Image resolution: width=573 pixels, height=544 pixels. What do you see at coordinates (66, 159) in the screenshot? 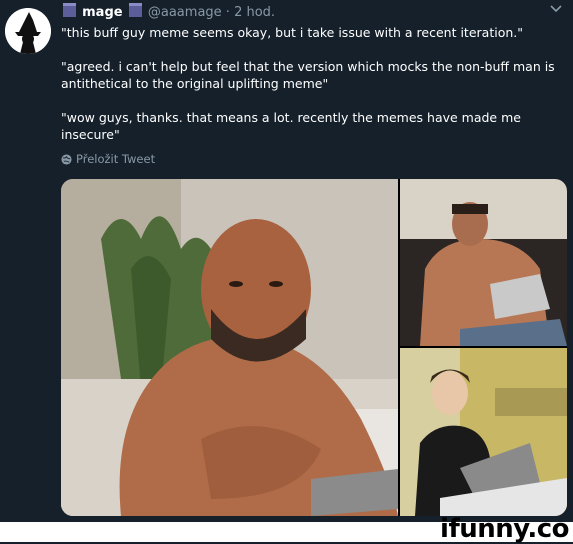
I see `globe-icon` at bounding box center [66, 159].